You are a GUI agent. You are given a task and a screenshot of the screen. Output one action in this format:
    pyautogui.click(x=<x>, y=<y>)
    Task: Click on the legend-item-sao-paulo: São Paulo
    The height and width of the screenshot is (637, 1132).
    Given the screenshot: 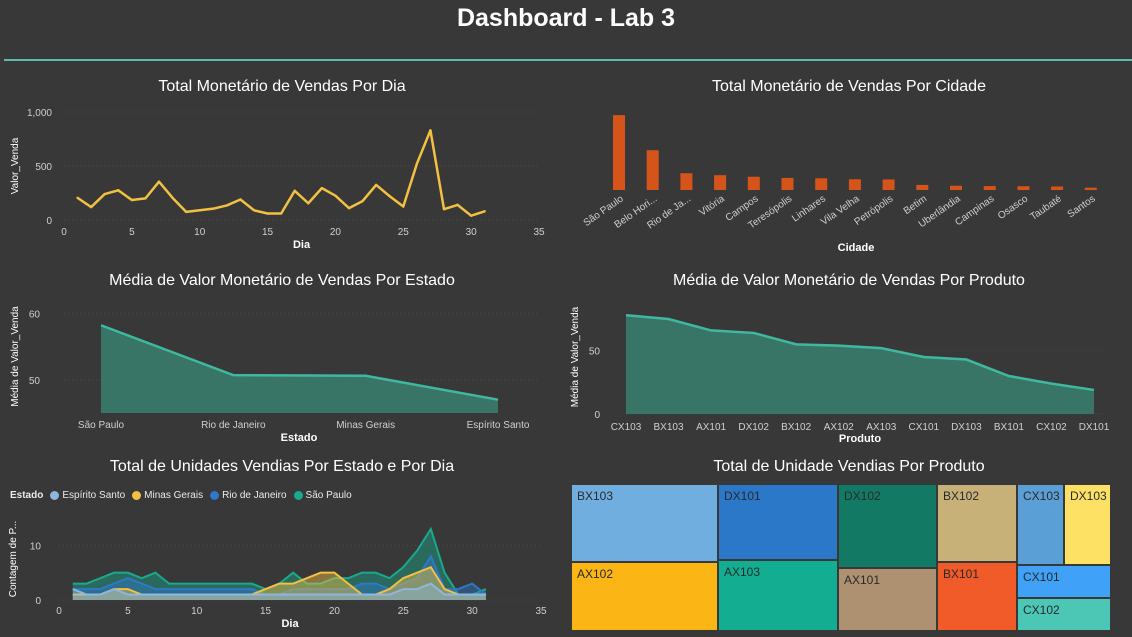 What is the action you would take?
    pyautogui.click(x=322, y=495)
    